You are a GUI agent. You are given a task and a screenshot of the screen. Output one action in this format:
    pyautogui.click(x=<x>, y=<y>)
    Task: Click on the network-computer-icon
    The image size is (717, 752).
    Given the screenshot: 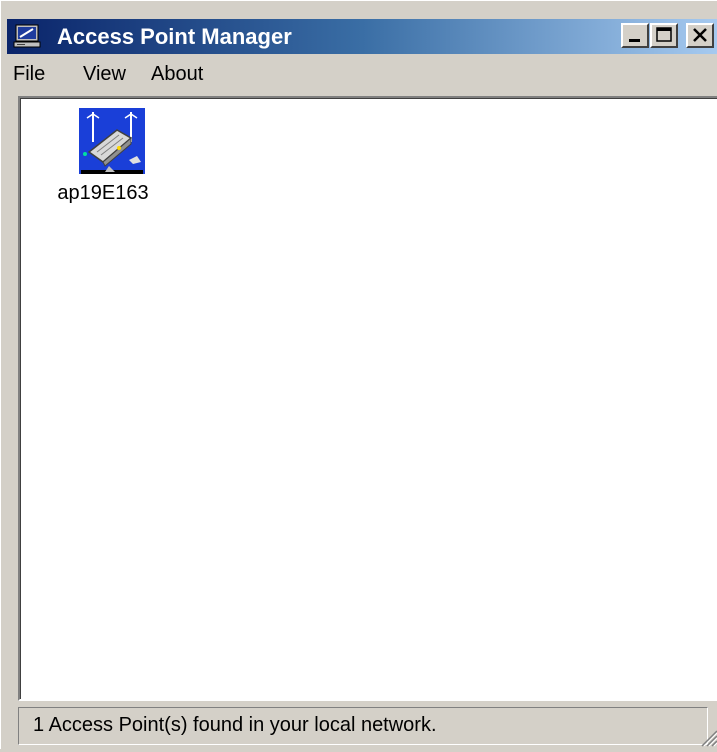 What is the action you would take?
    pyautogui.click(x=27, y=36)
    